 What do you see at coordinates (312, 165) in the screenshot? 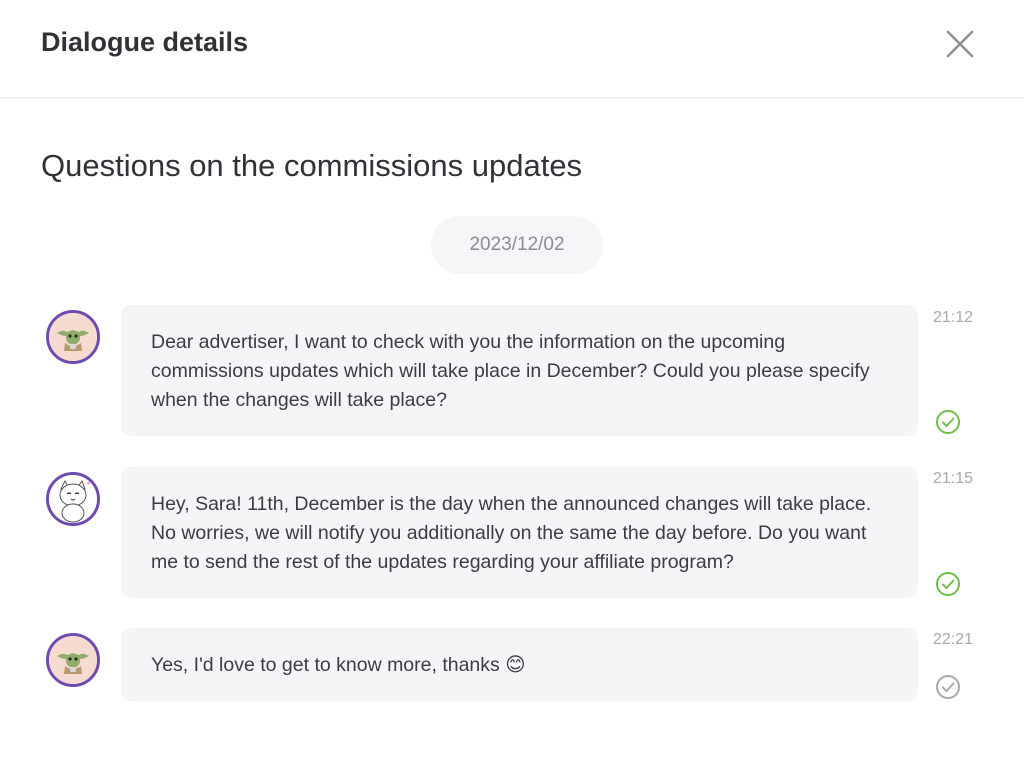
I see `conversation-subject: Questions on the commissions updates` at bounding box center [312, 165].